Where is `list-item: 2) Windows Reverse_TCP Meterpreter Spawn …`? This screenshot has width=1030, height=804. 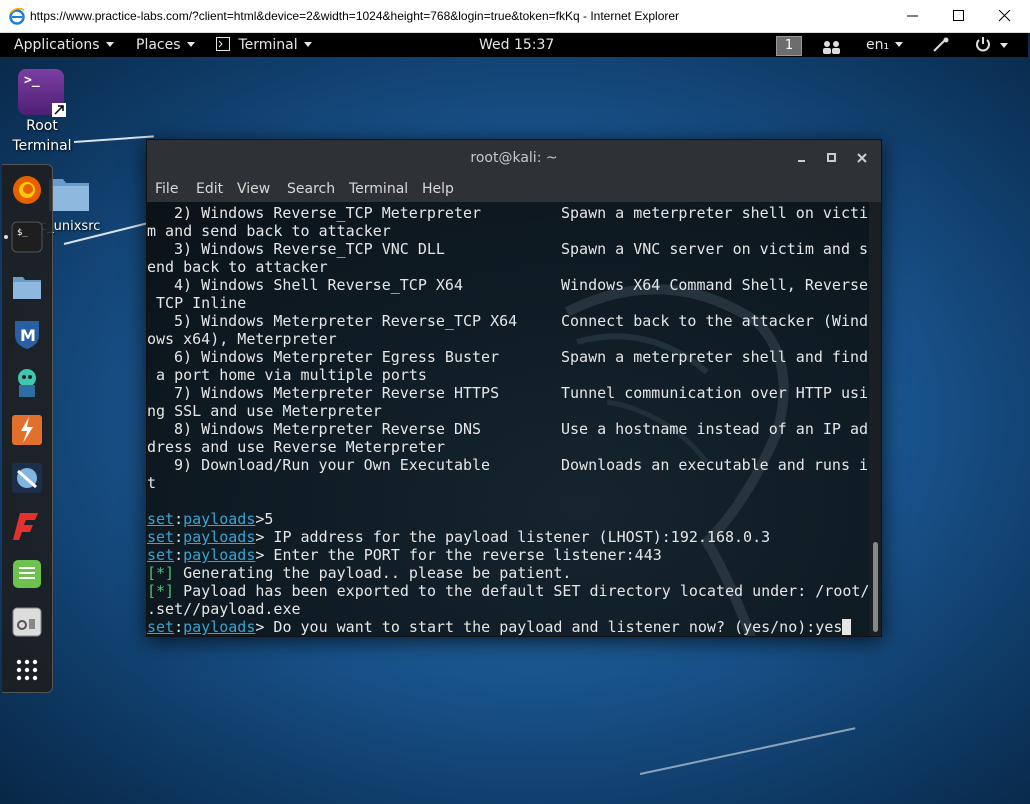 list-item: 2) Windows Reverse_TCP Meterpreter Spawn … is located at coordinates (521, 213).